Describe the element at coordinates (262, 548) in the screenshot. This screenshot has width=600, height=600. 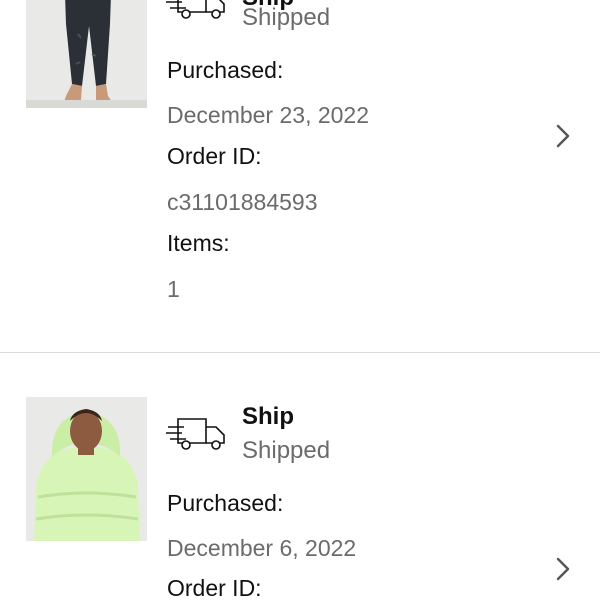
I see `purchased-date: December 6, 2022` at that location.